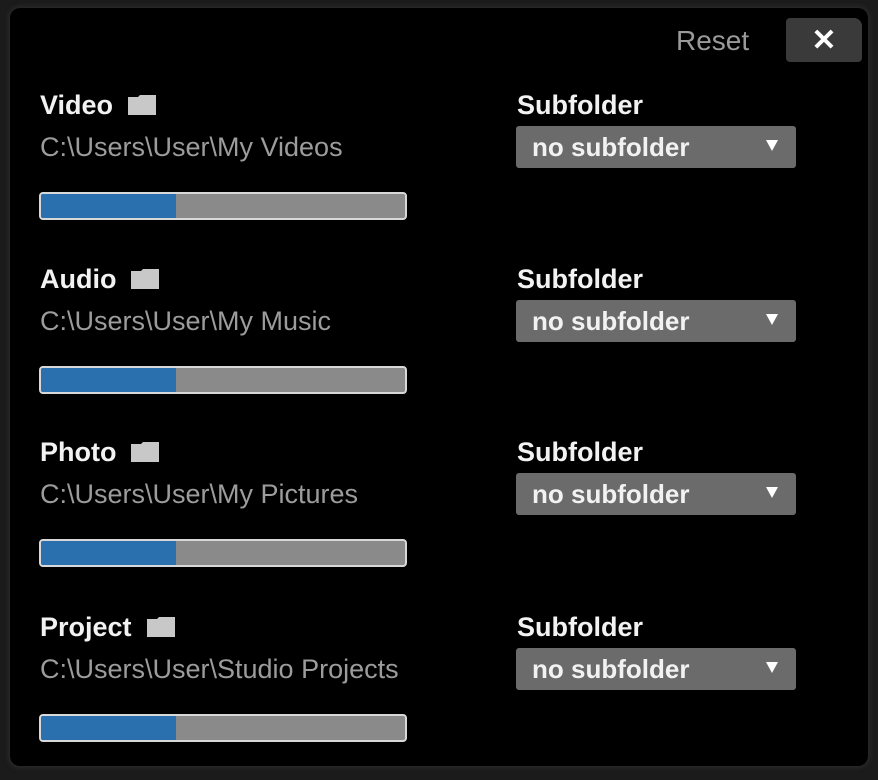  What do you see at coordinates (712, 41) in the screenshot?
I see `reset-button: Reset` at bounding box center [712, 41].